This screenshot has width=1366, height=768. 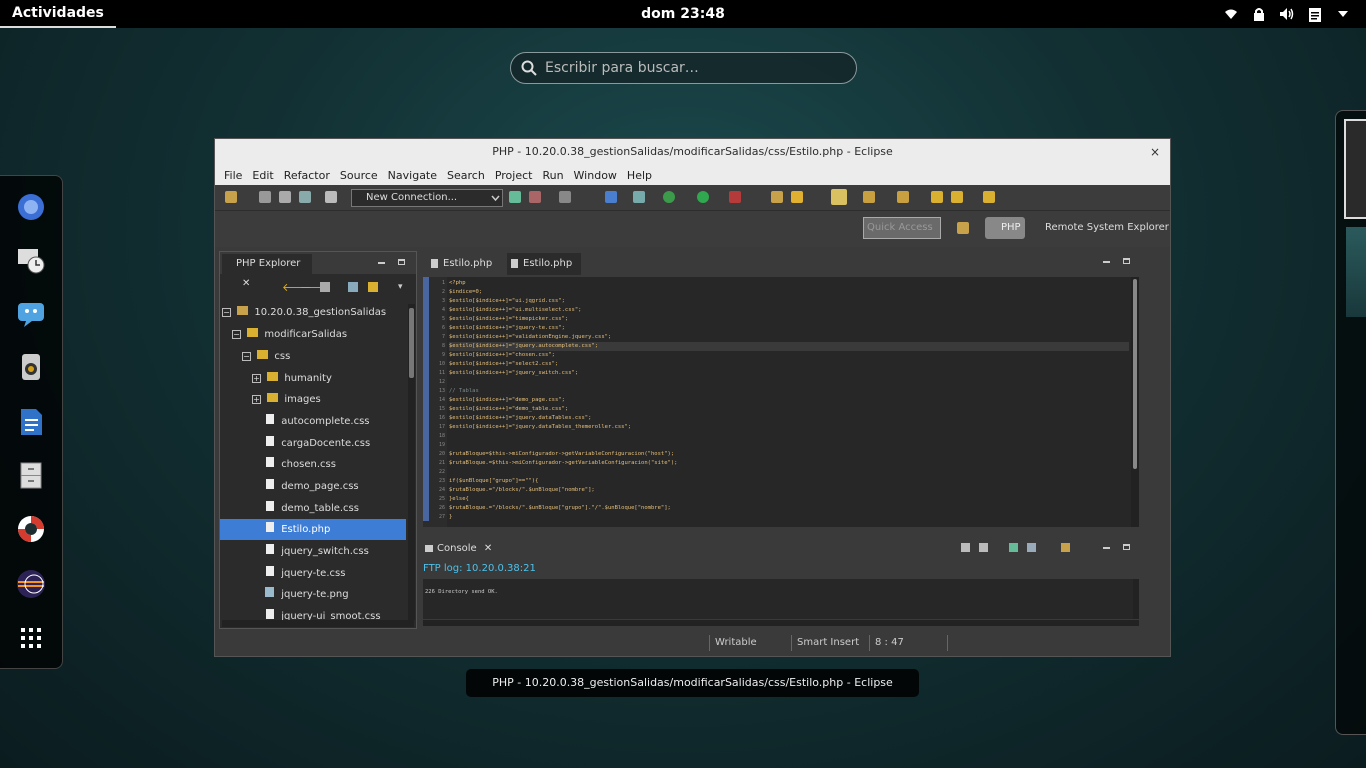 I want to click on dash-app-eclipse, so click(x=31, y=584).